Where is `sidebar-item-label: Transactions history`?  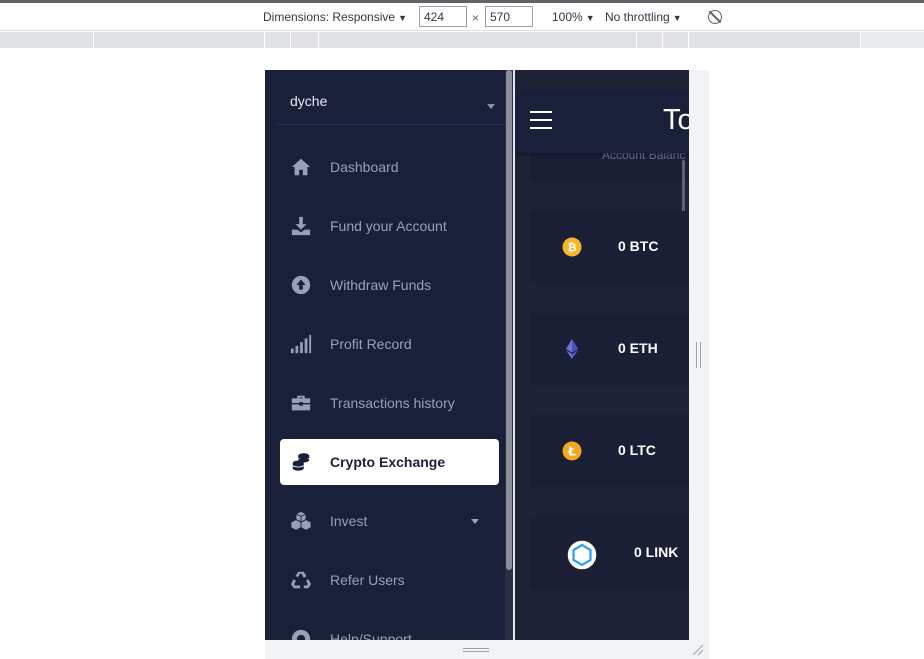 sidebar-item-label: Transactions history is located at coordinates (392, 403).